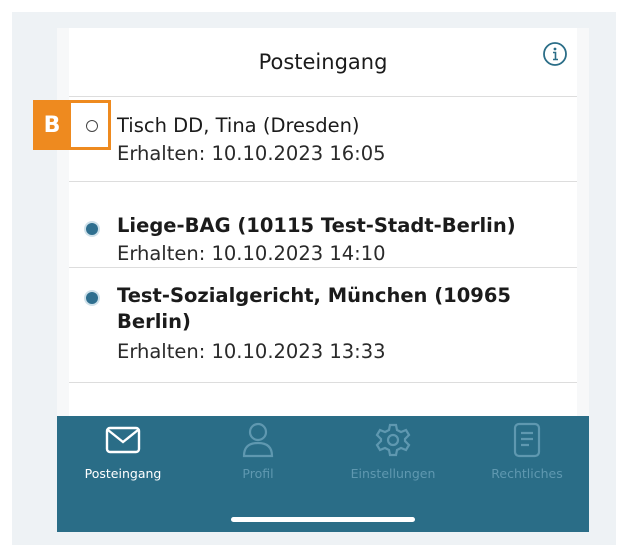 The width and height of the screenshot is (628, 545). Describe the element at coordinates (258, 440) in the screenshot. I see `person-icon` at that location.